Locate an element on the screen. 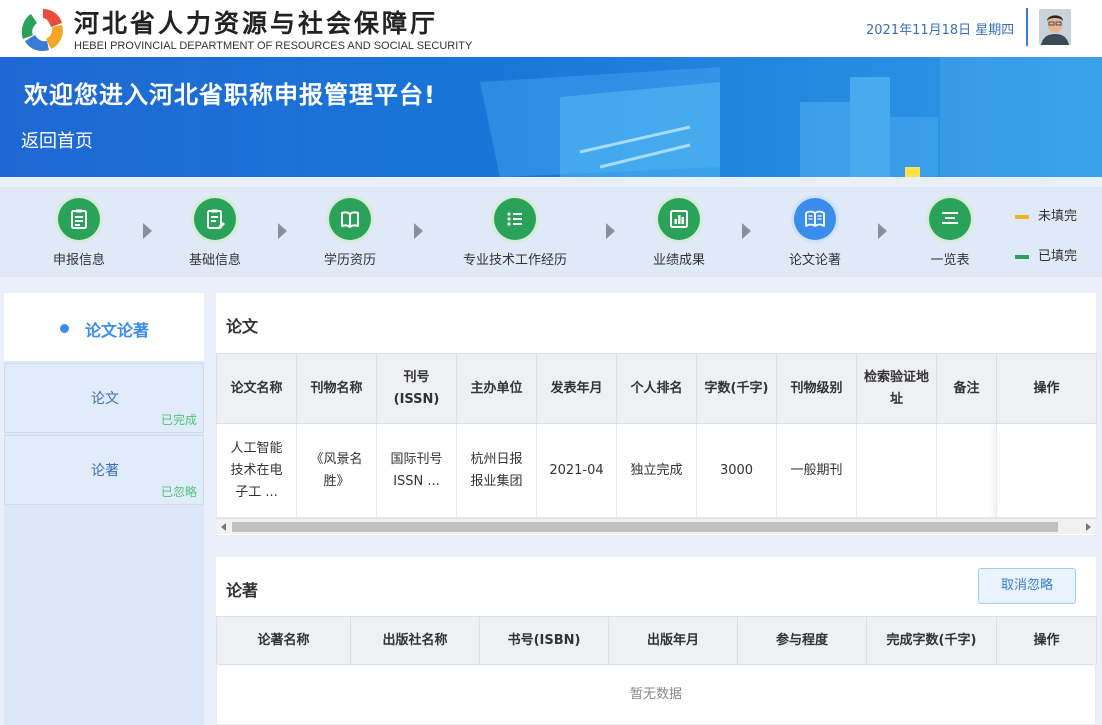 The width and height of the screenshot is (1102, 725). publish-date-cell: 2021-04 is located at coordinates (576, 470).